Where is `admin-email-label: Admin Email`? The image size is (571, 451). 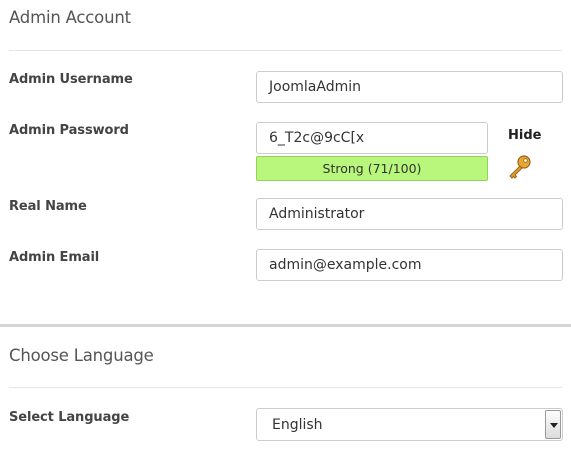
admin-email-label: Admin Email is located at coordinates (54, 257).